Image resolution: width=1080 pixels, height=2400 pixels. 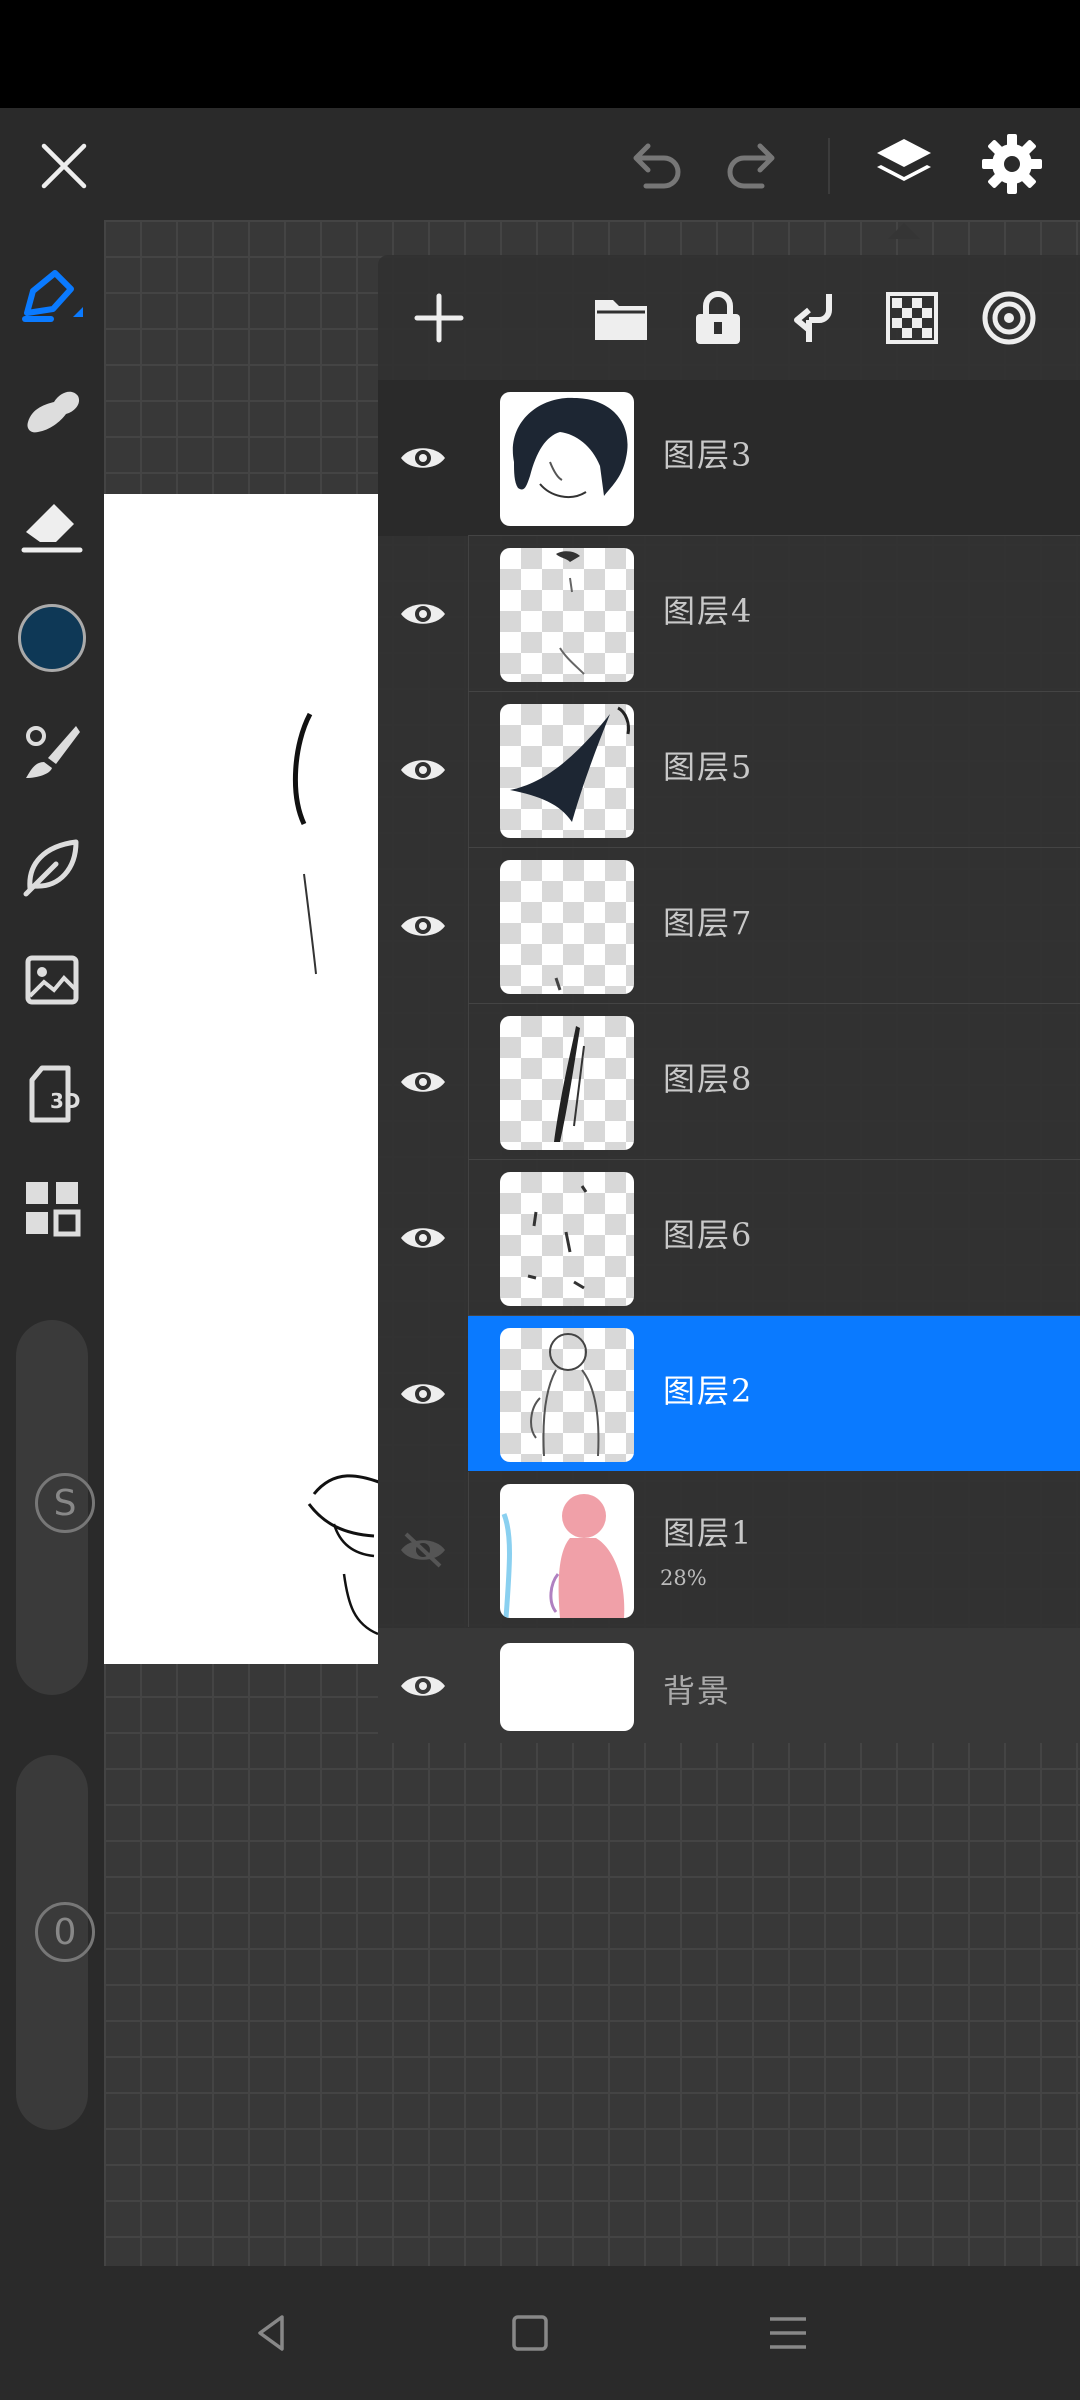 I want to click on layer-row: 图层3, so click(x=729, y=458).